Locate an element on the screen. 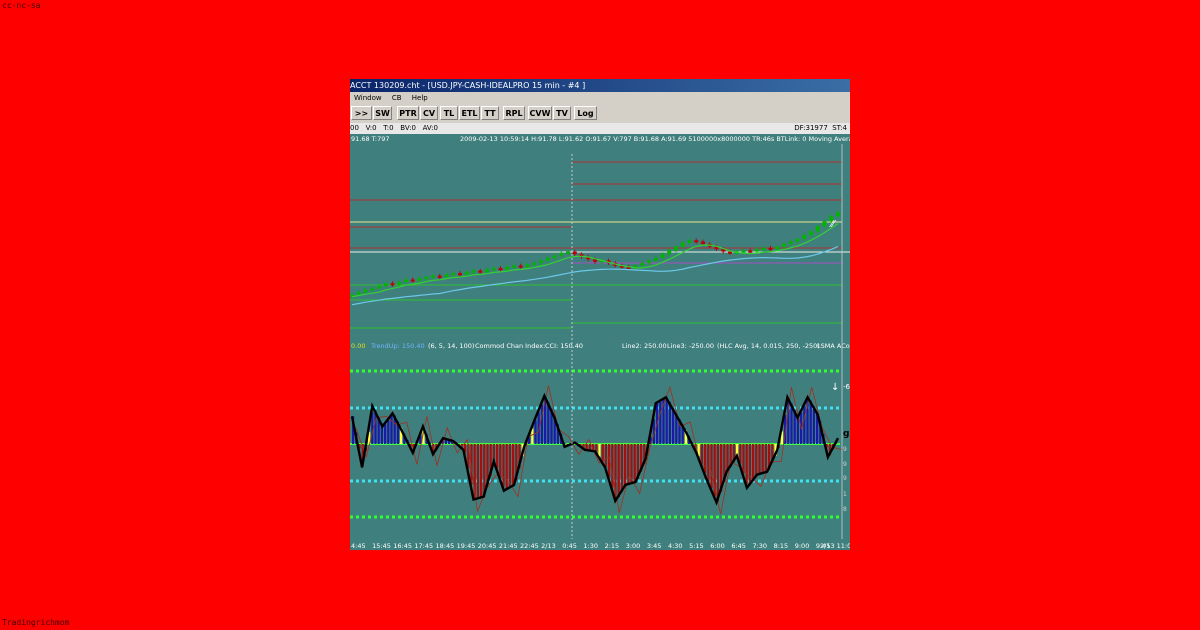  time-axis-label: 19:45 is located at coordinates (466, 546).